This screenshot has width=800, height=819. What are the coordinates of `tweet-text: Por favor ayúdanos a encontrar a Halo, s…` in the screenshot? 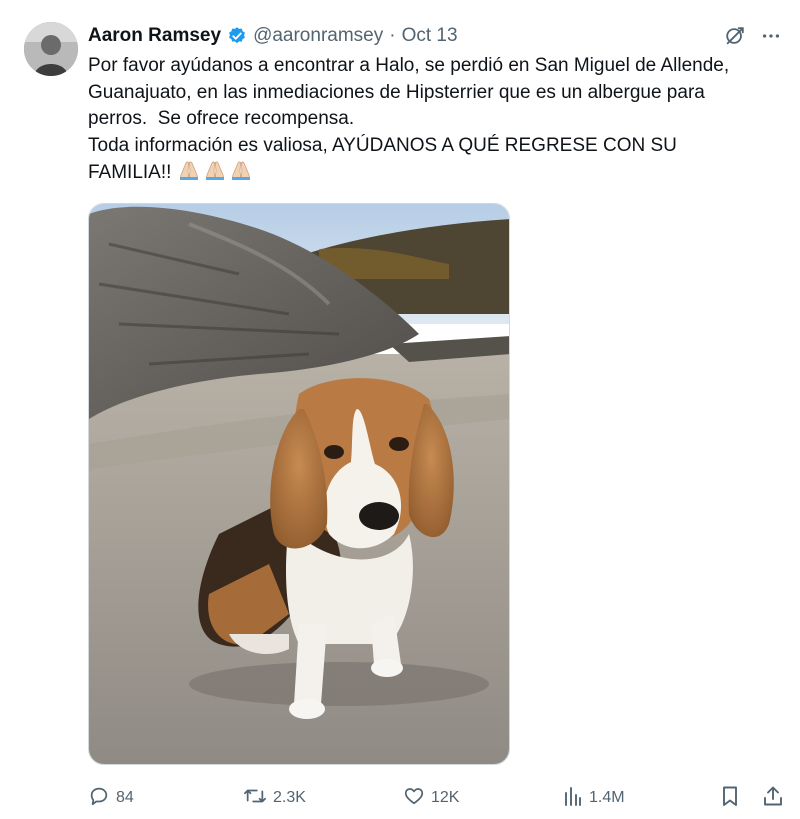 It's located at (433, 121).